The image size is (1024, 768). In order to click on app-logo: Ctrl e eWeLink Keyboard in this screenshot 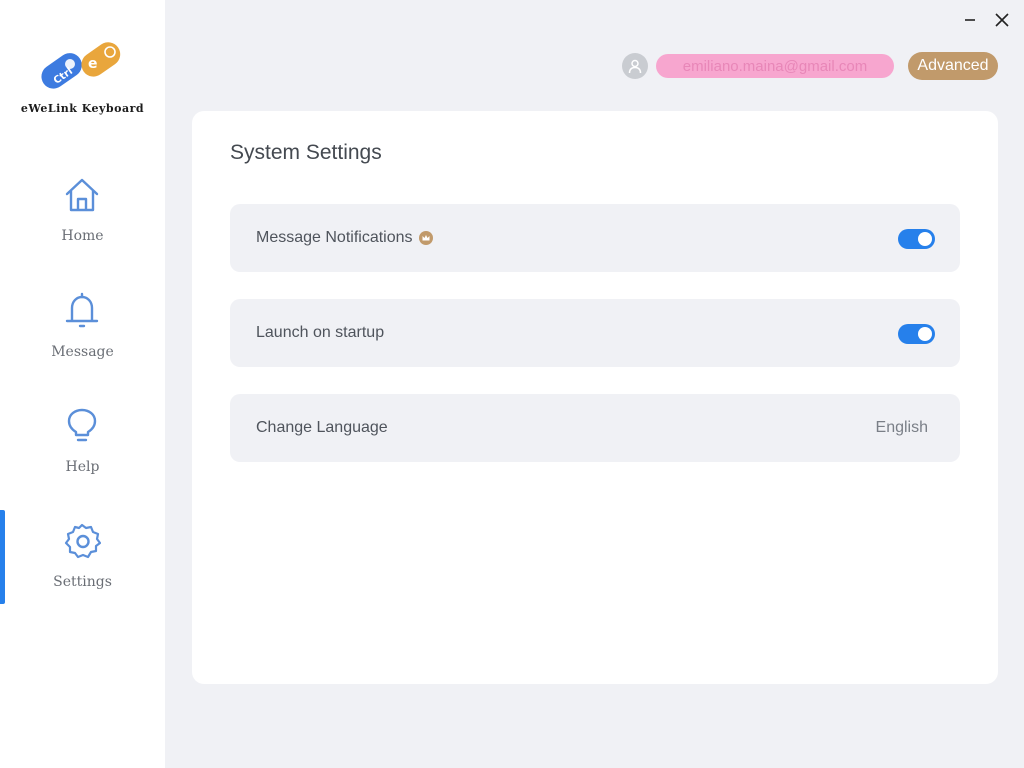, I will do `click(82, 83)`.